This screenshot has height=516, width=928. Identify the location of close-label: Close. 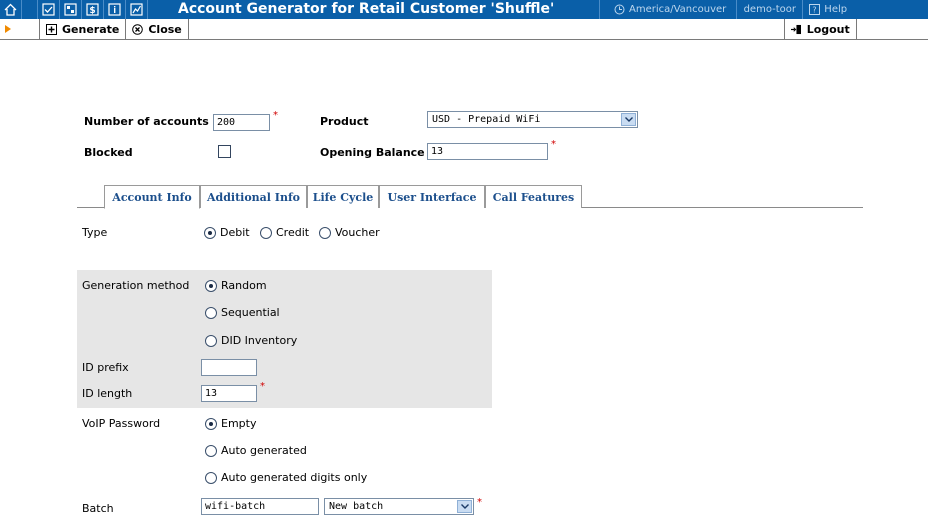
(165, 29).